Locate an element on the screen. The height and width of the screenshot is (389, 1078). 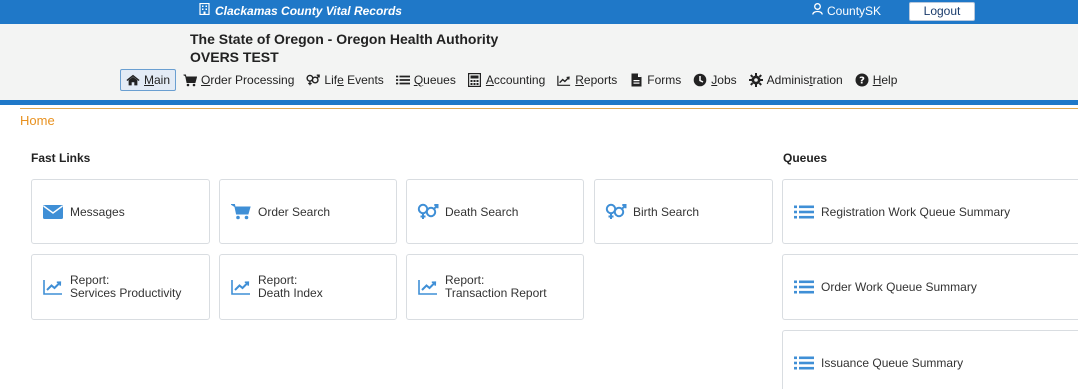
queue-registration-work: Registration Work Queue Summary is located at coordinates (930, 211).